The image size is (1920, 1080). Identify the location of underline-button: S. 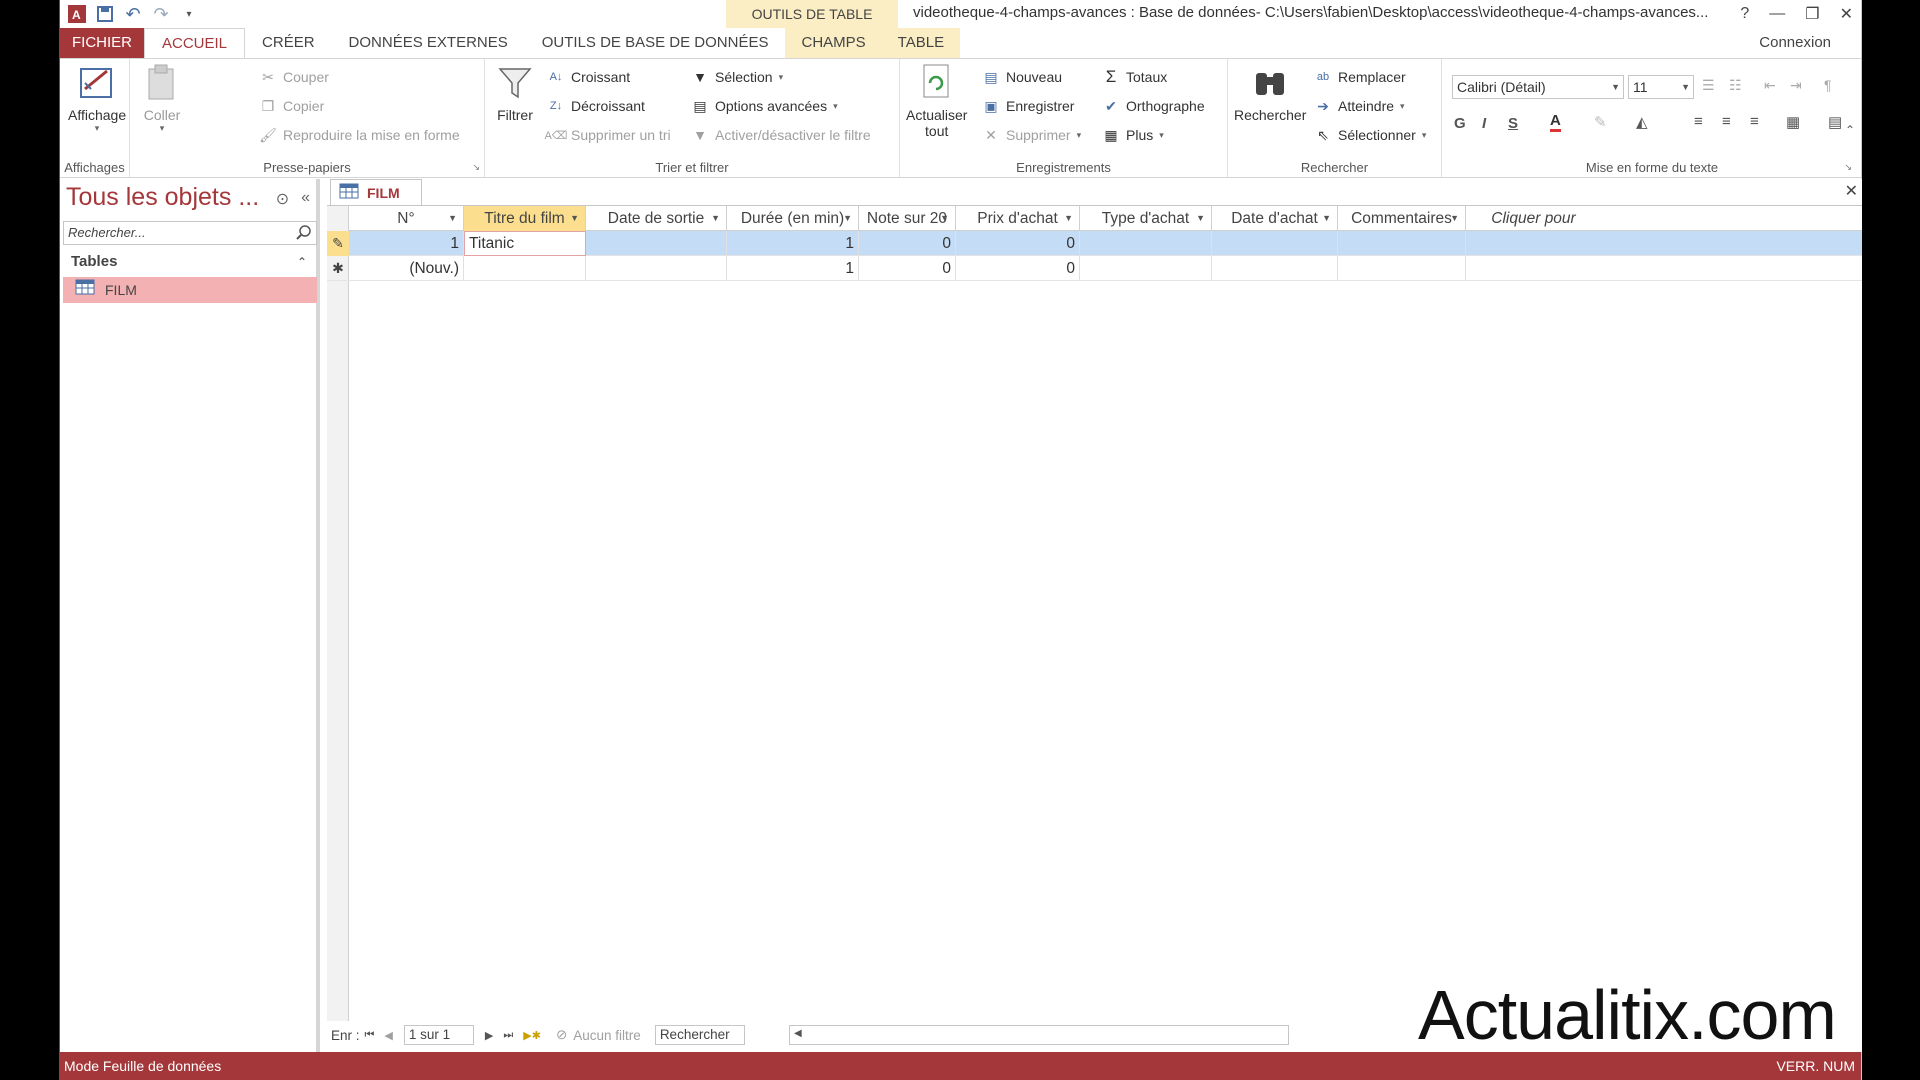
(1513, 123).